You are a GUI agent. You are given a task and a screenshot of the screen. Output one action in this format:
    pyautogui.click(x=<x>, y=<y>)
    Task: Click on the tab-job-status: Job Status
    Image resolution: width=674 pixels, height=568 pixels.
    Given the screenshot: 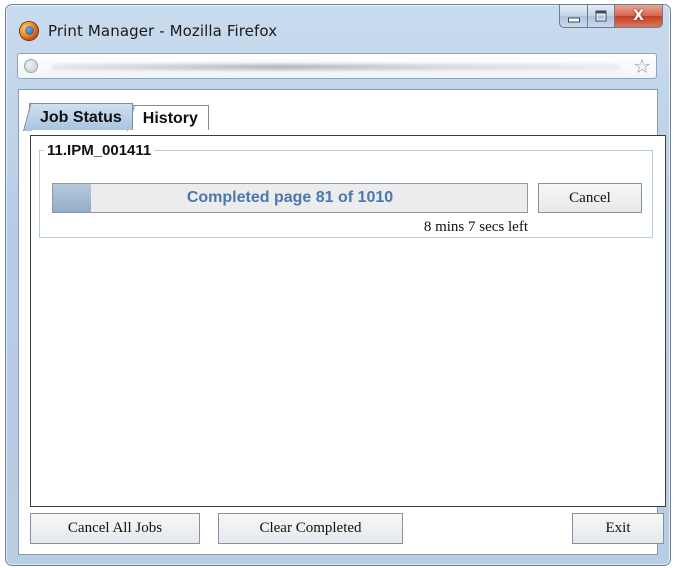 What is the action you would take?
    pyautogui.click(x=81, y=116)
    